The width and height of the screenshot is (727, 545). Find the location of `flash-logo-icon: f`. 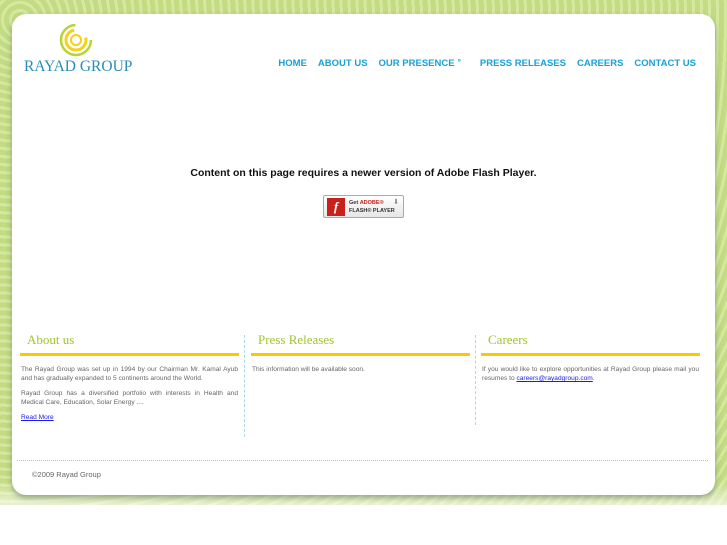

flash-logo-icon: f is located at coordinates (336, 207).